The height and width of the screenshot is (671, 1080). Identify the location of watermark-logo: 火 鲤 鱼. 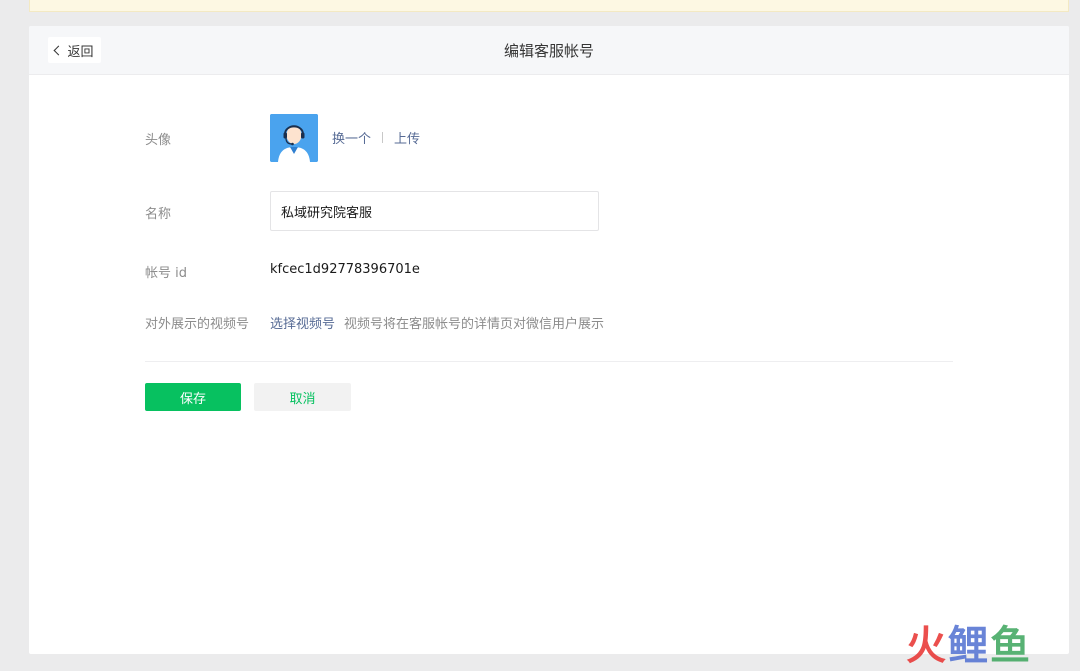
(969, 644).